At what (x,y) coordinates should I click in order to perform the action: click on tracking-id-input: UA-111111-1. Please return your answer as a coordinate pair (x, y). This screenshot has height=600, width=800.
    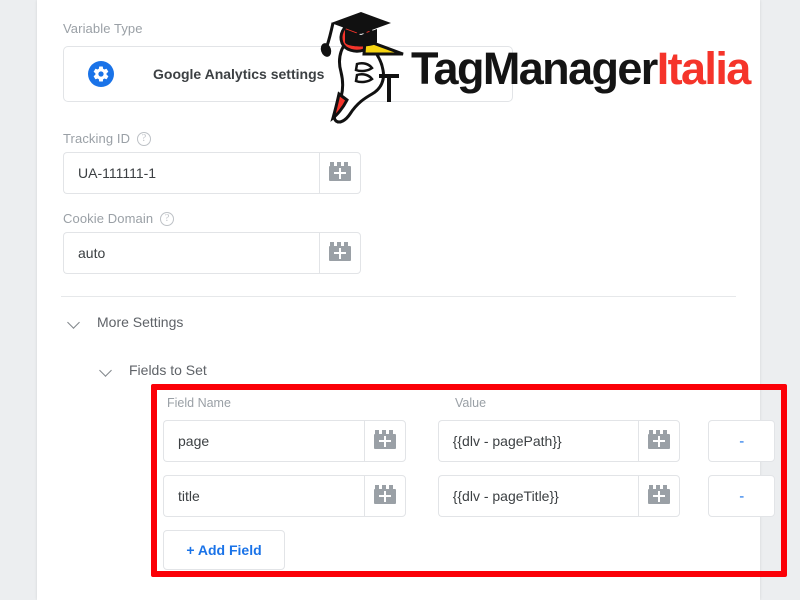
    Looking at the image, I should click on (191, 173).